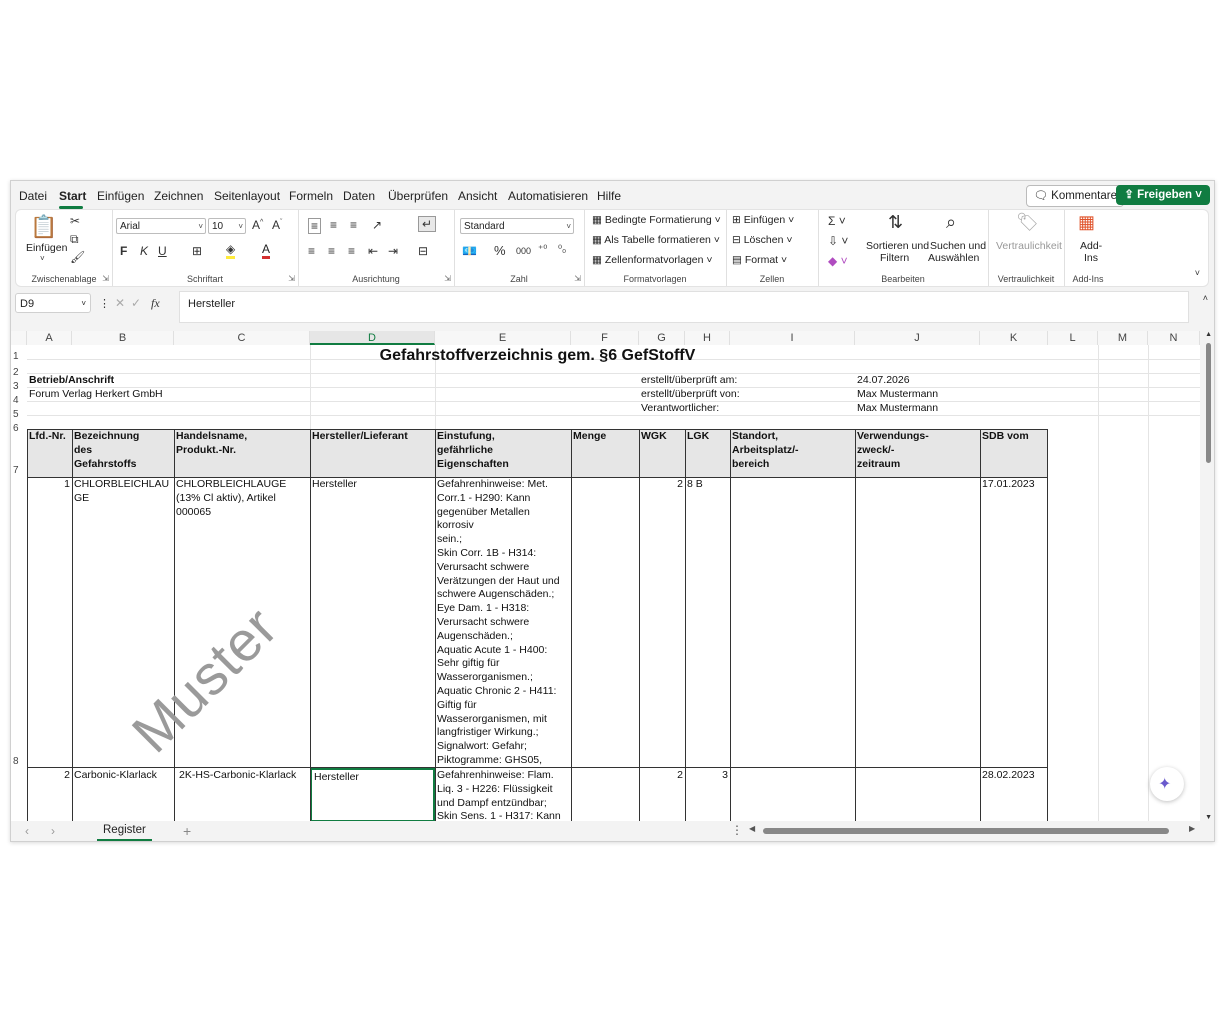 Image resolution: width=1224 pixels, height=1020 pixels. Describe the element at coordinates (372, 485) in the screenshot. I see `table-cell-maker: Hersteller` at that location.